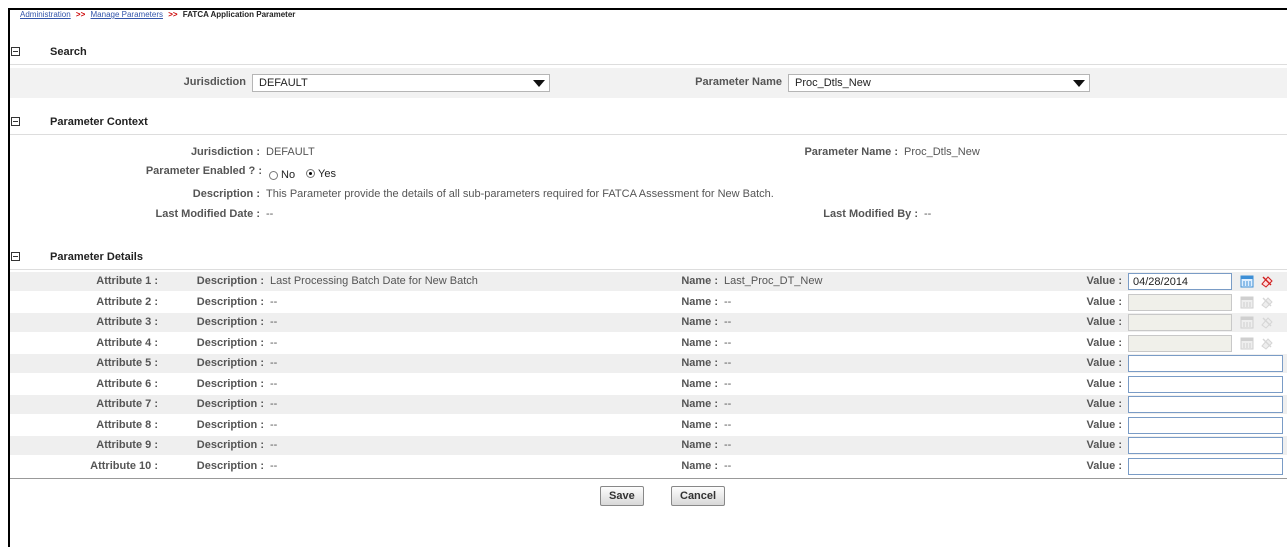 The image size is (1287, 547). Describe the element at coordinates (127, 281) in the screenshot. I see `attribute-label: Attribute 1 :` at that location.